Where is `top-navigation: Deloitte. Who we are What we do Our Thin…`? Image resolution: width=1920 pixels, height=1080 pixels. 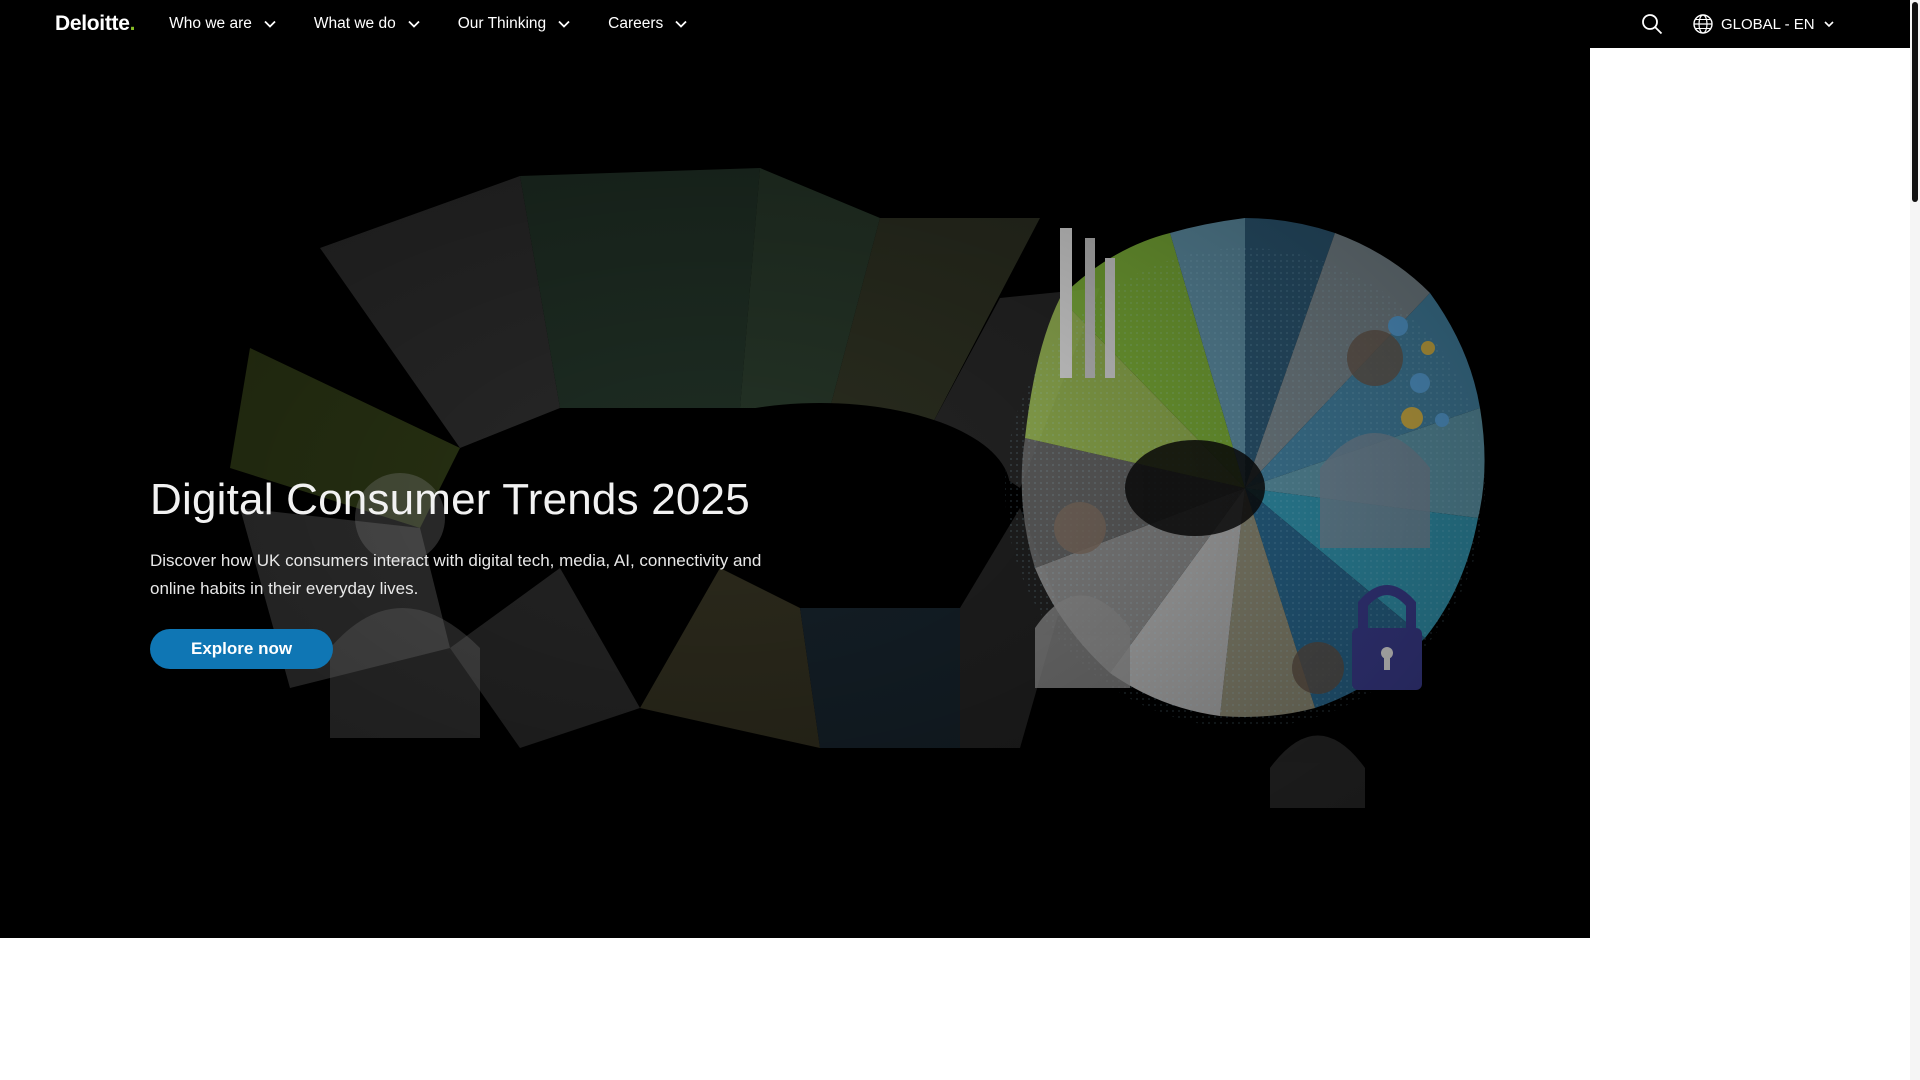 top-navigation: Deloitte. Who we are What we do Our Thin… is located at coordinates (955, 24).